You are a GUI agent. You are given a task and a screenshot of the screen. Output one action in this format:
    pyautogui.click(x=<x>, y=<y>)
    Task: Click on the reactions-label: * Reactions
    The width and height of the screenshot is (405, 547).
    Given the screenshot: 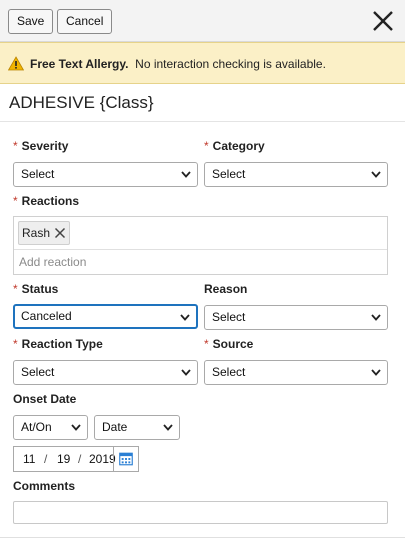 What is the action you would take?
    pyautogui.click(x=46, y=201)
    